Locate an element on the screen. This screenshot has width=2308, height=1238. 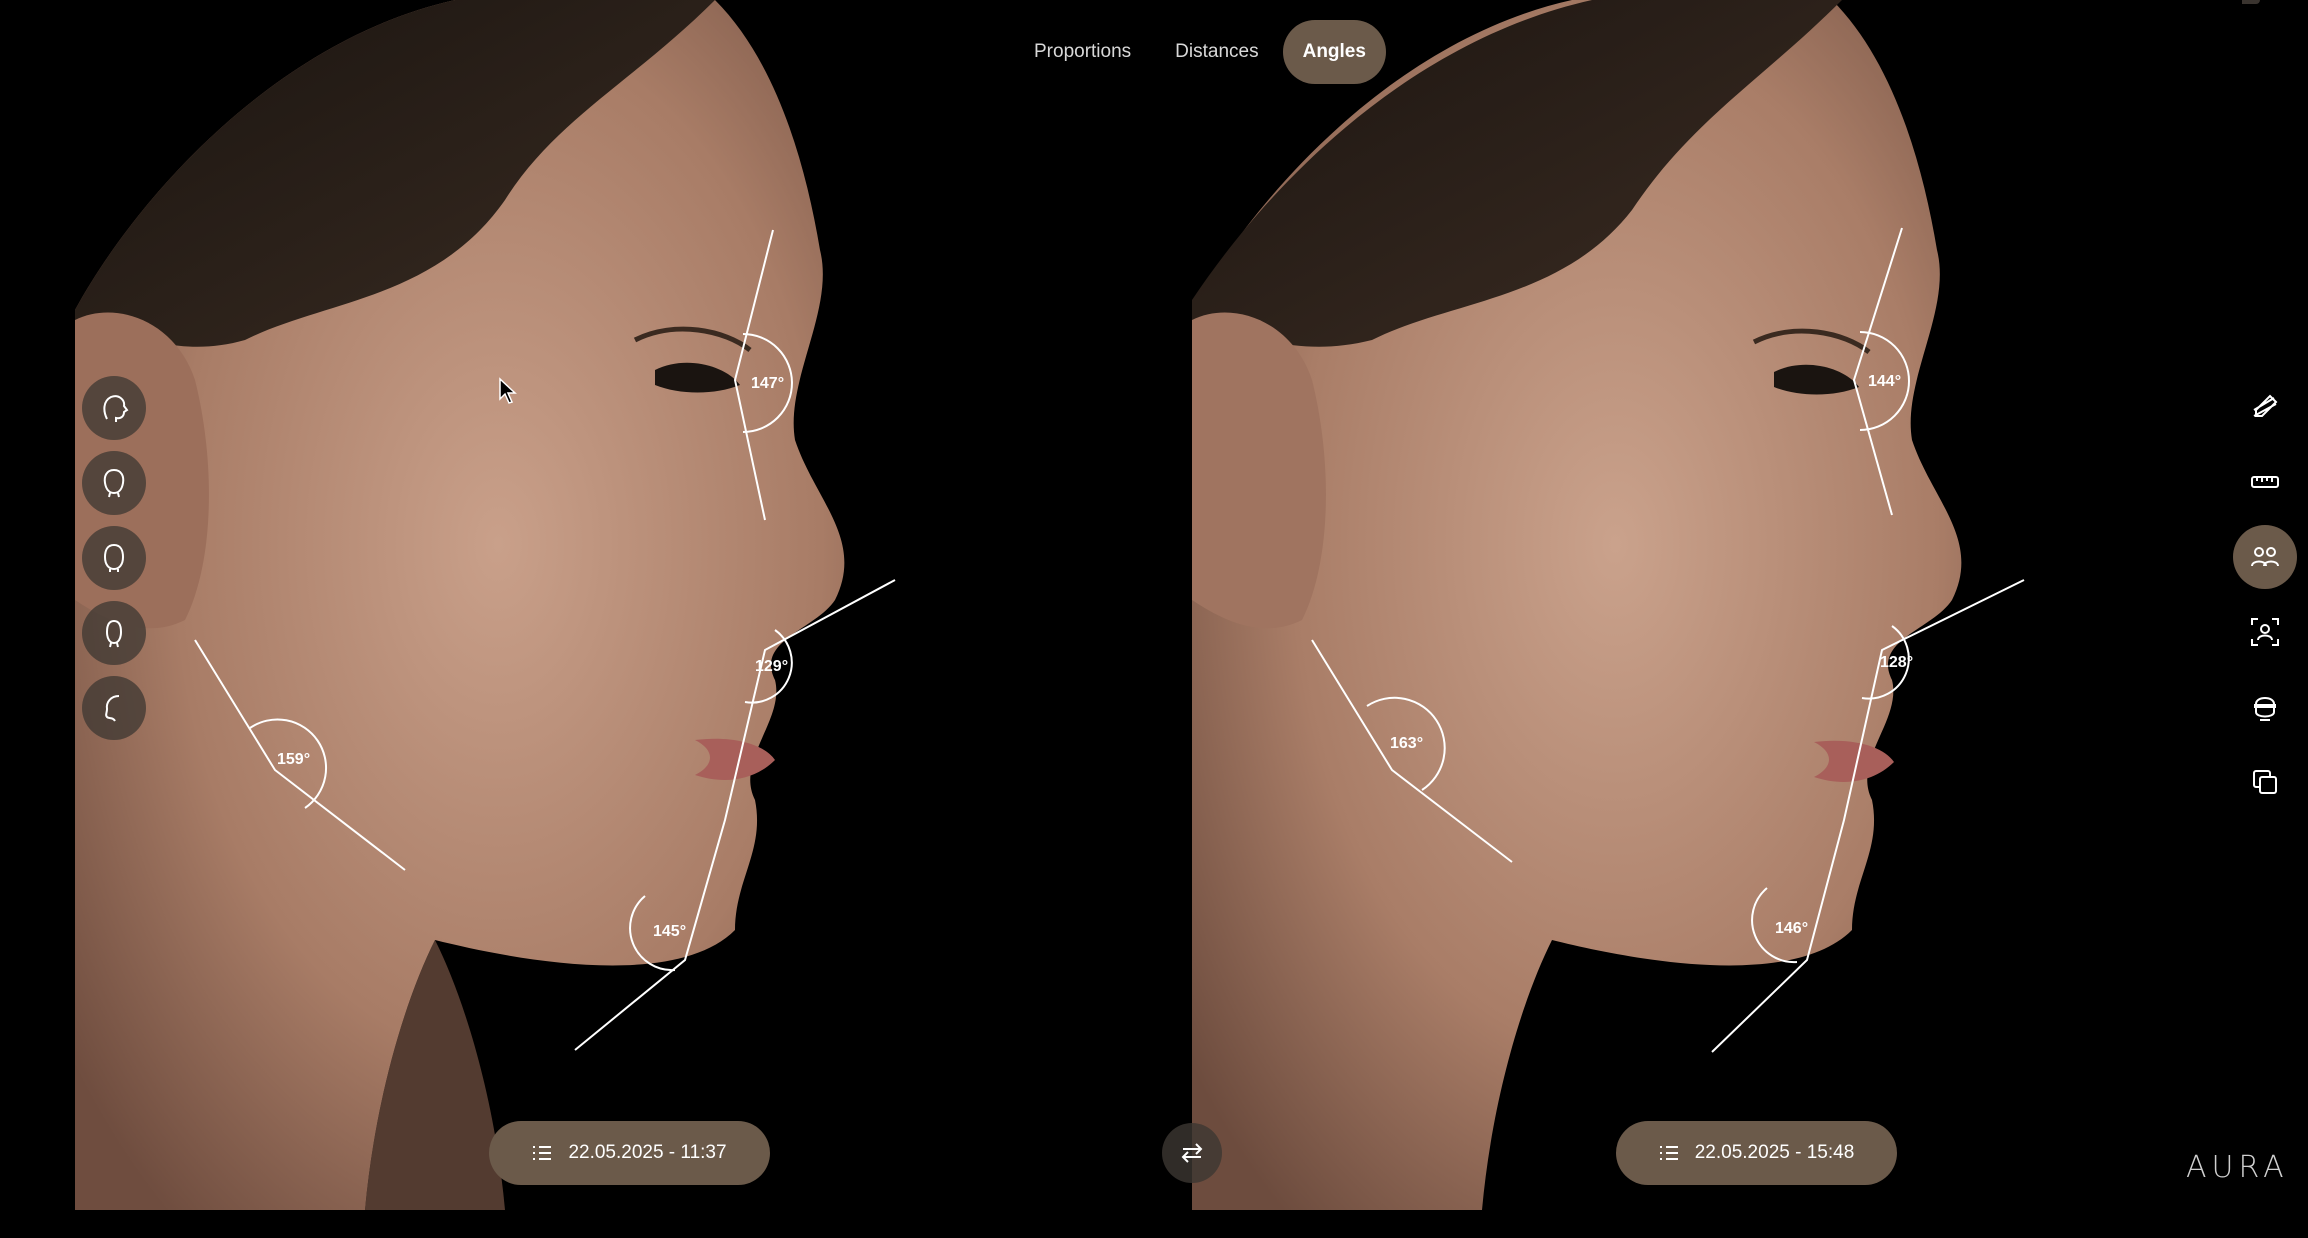
head-side-icon is located at coordinates (114, 708).